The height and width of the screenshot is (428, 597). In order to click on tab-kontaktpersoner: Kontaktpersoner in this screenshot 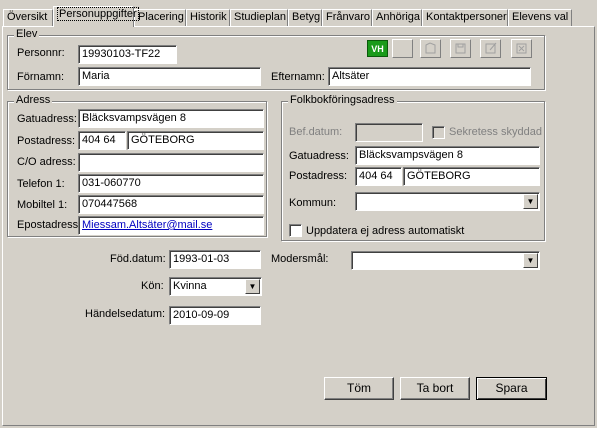, I will do `click(465, 17)`.